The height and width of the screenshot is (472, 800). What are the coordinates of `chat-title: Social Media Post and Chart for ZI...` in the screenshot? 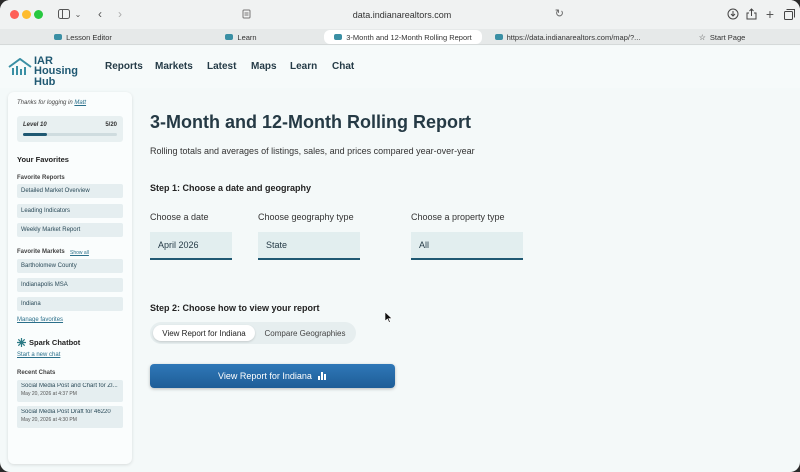 It's located at (69, 386).